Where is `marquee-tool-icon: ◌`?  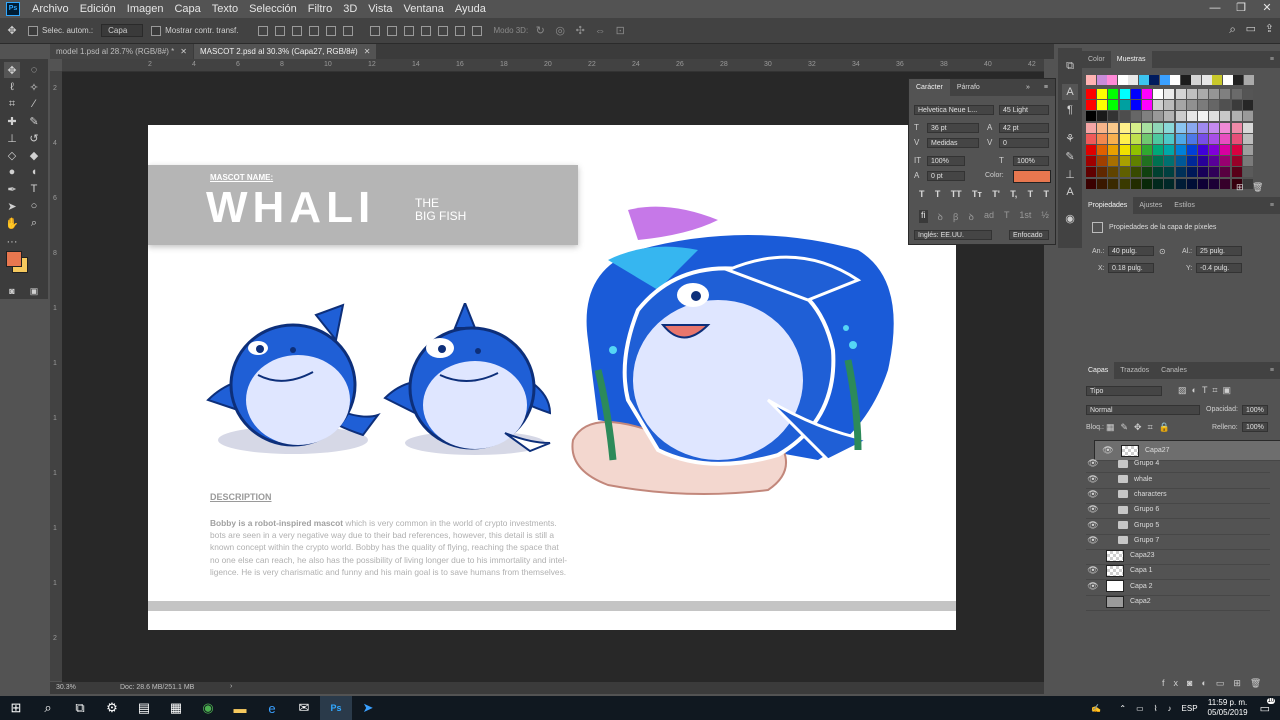 marquee-tool-icon: ◌ is located at coordinates (34, 70).